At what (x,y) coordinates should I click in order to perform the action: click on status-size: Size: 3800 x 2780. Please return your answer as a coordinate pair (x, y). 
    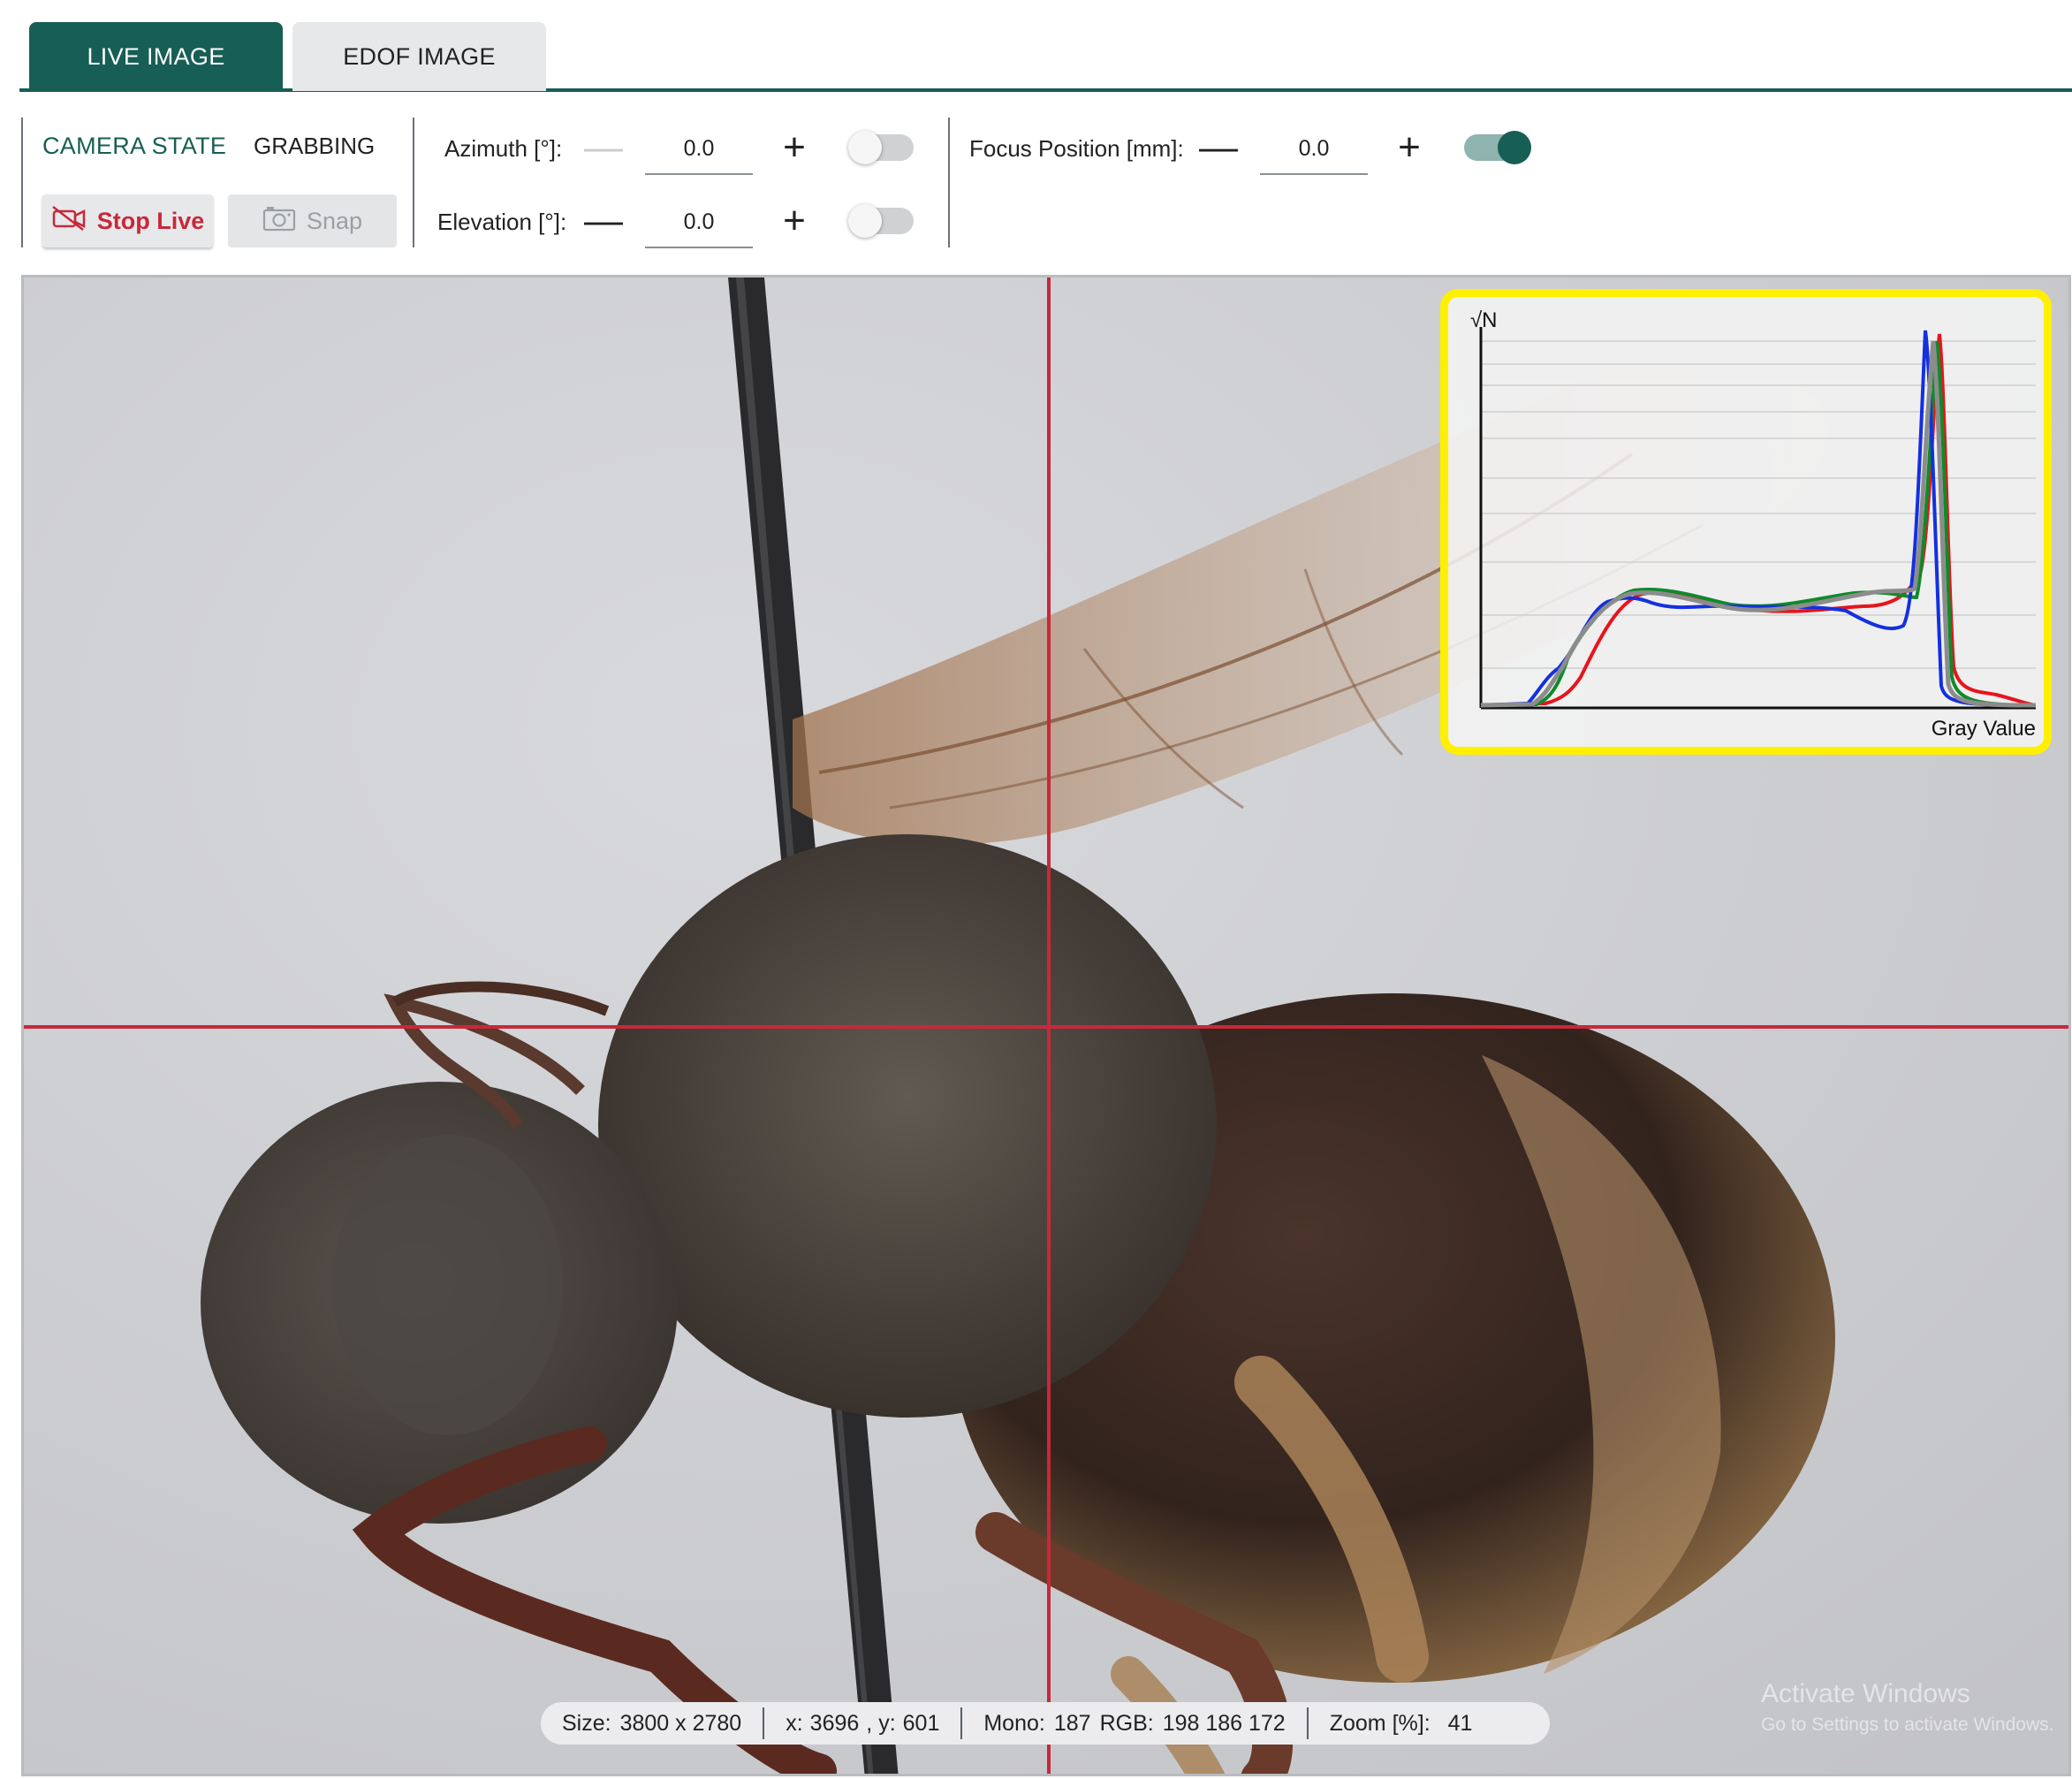
    Looking at the image, I should click on (652, 1724).